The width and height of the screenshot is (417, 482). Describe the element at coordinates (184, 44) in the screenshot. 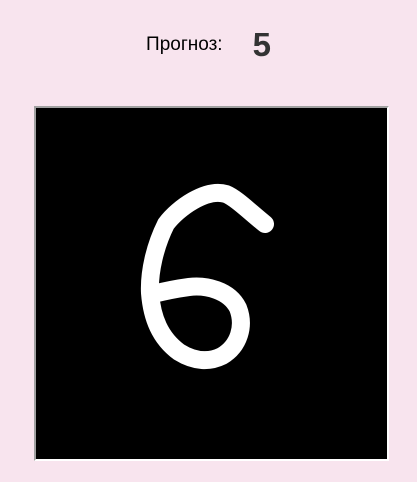

I see `prediction-label: Прогноз:` at that location.